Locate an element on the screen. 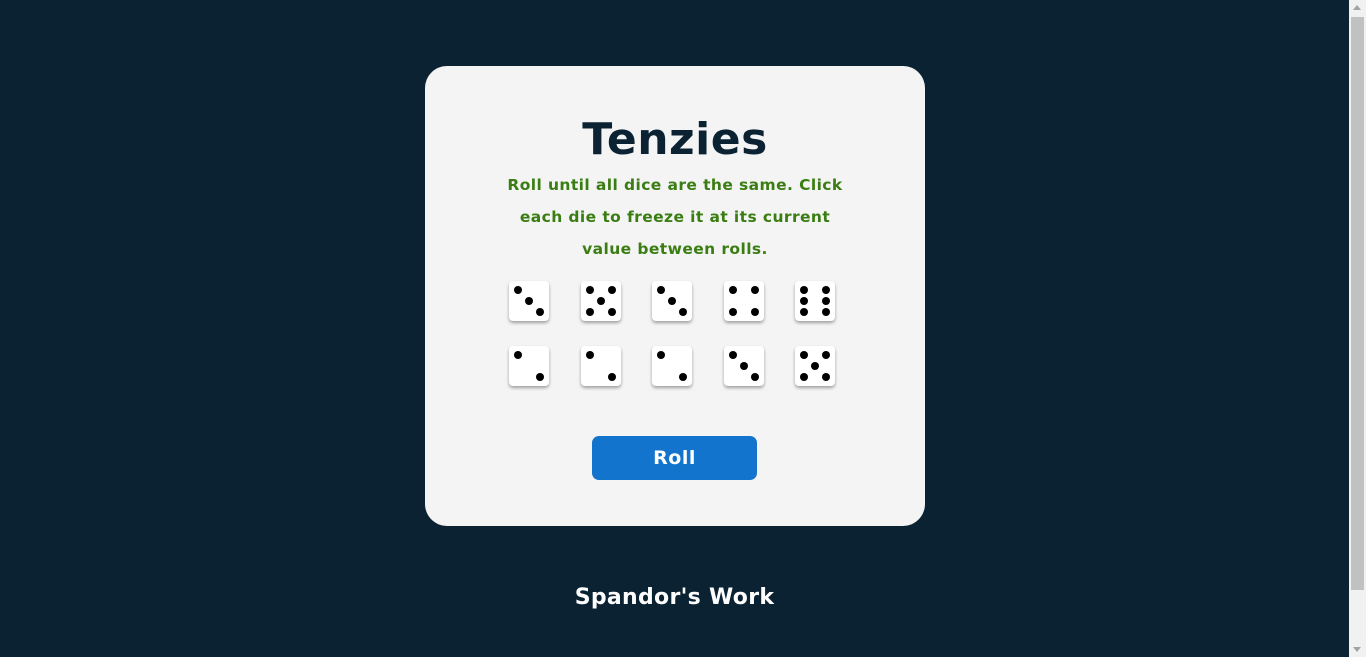  scroll-down-arrow-icon is located at coordinates (1357, 649).